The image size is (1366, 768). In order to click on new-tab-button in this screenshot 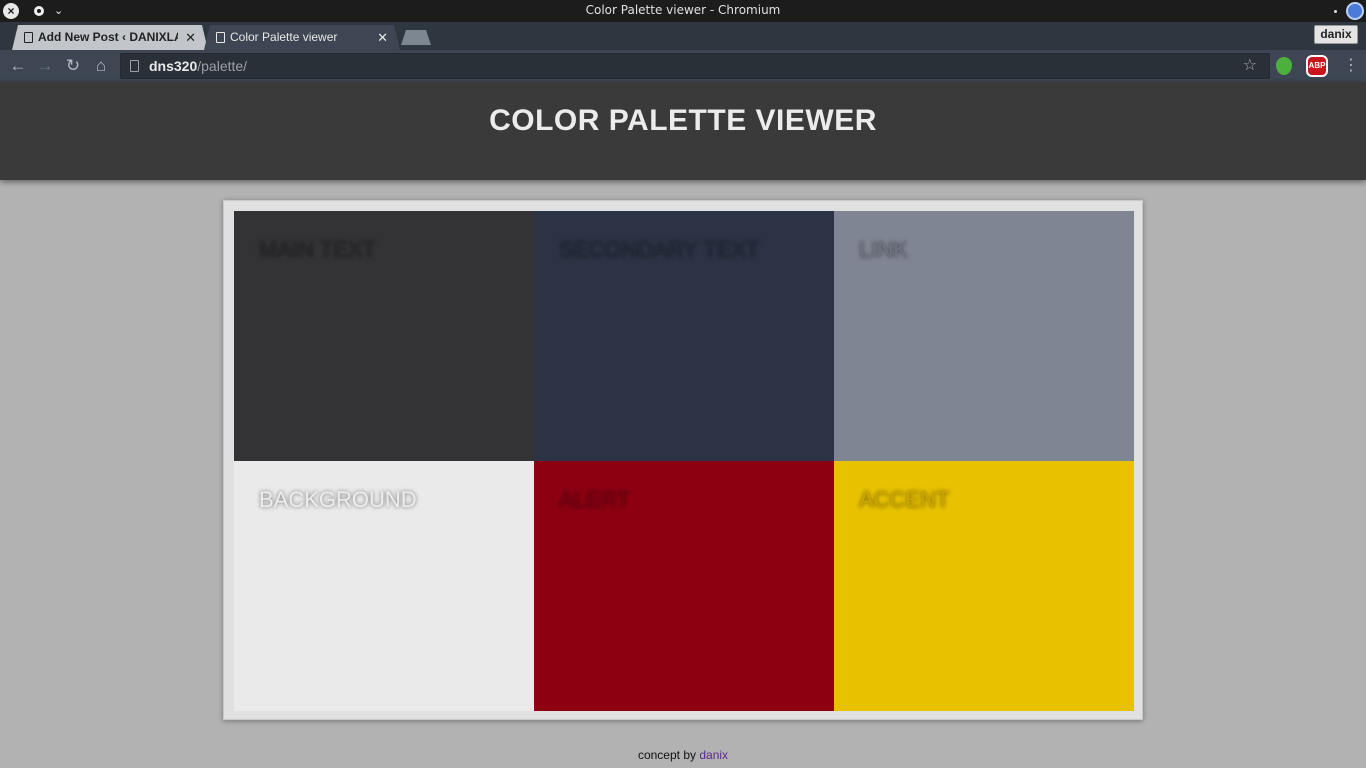, I will do `click(416, 37)`.